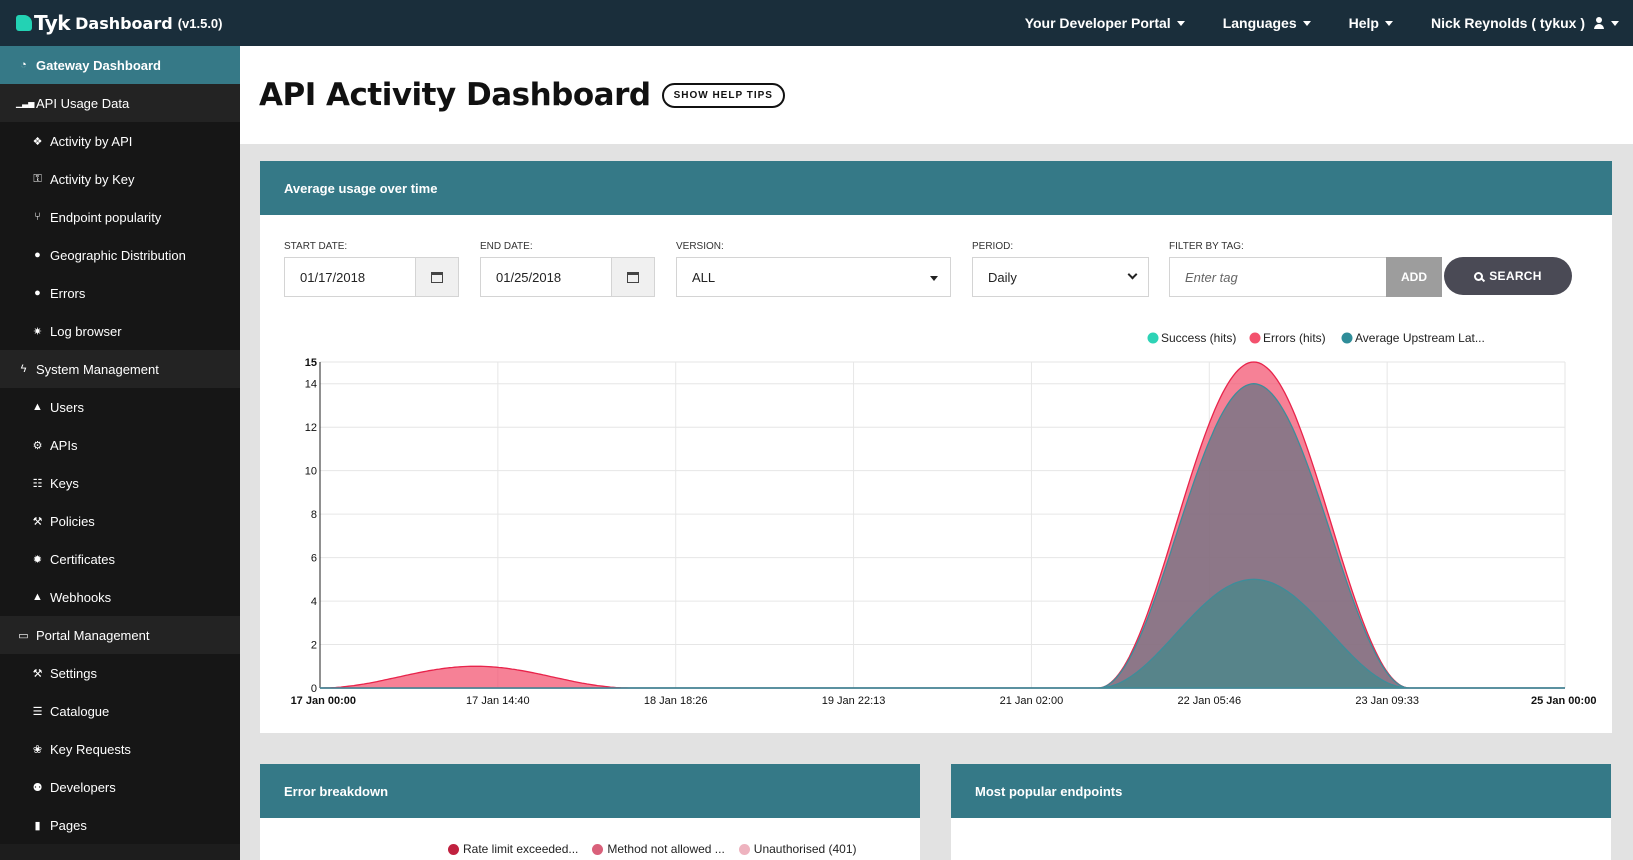 The height and width of the screenshot is (860, 1633). What do you see at coordinates (1363, 23) in the screenshot?
I see `help-label: Help` at bounding box center [1363, 23].